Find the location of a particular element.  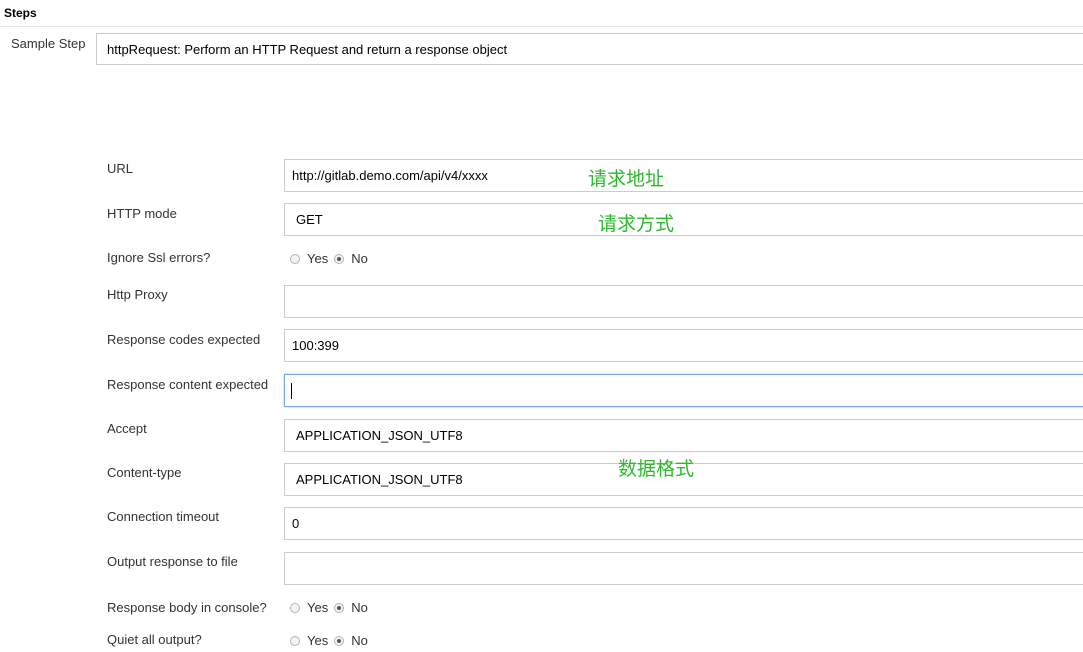

output-file-label: Output response to file is located at coordinates (172, 561).